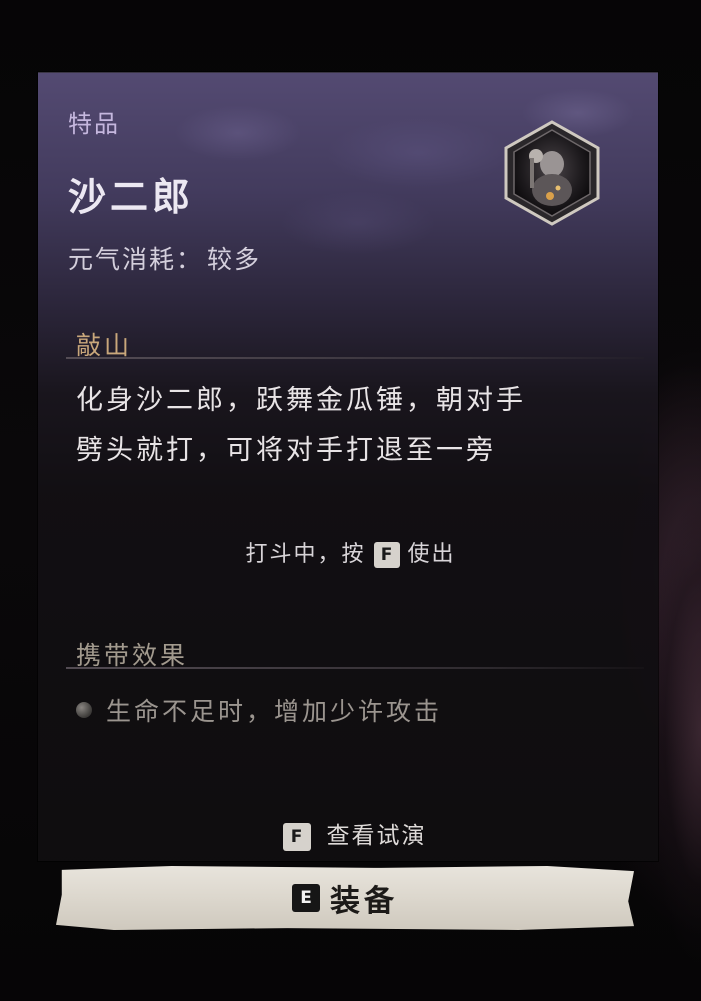  What do you see at coordinates (84, 710) in the screenshot?
I see `bullet-icon` at bounding box center [84, 710].